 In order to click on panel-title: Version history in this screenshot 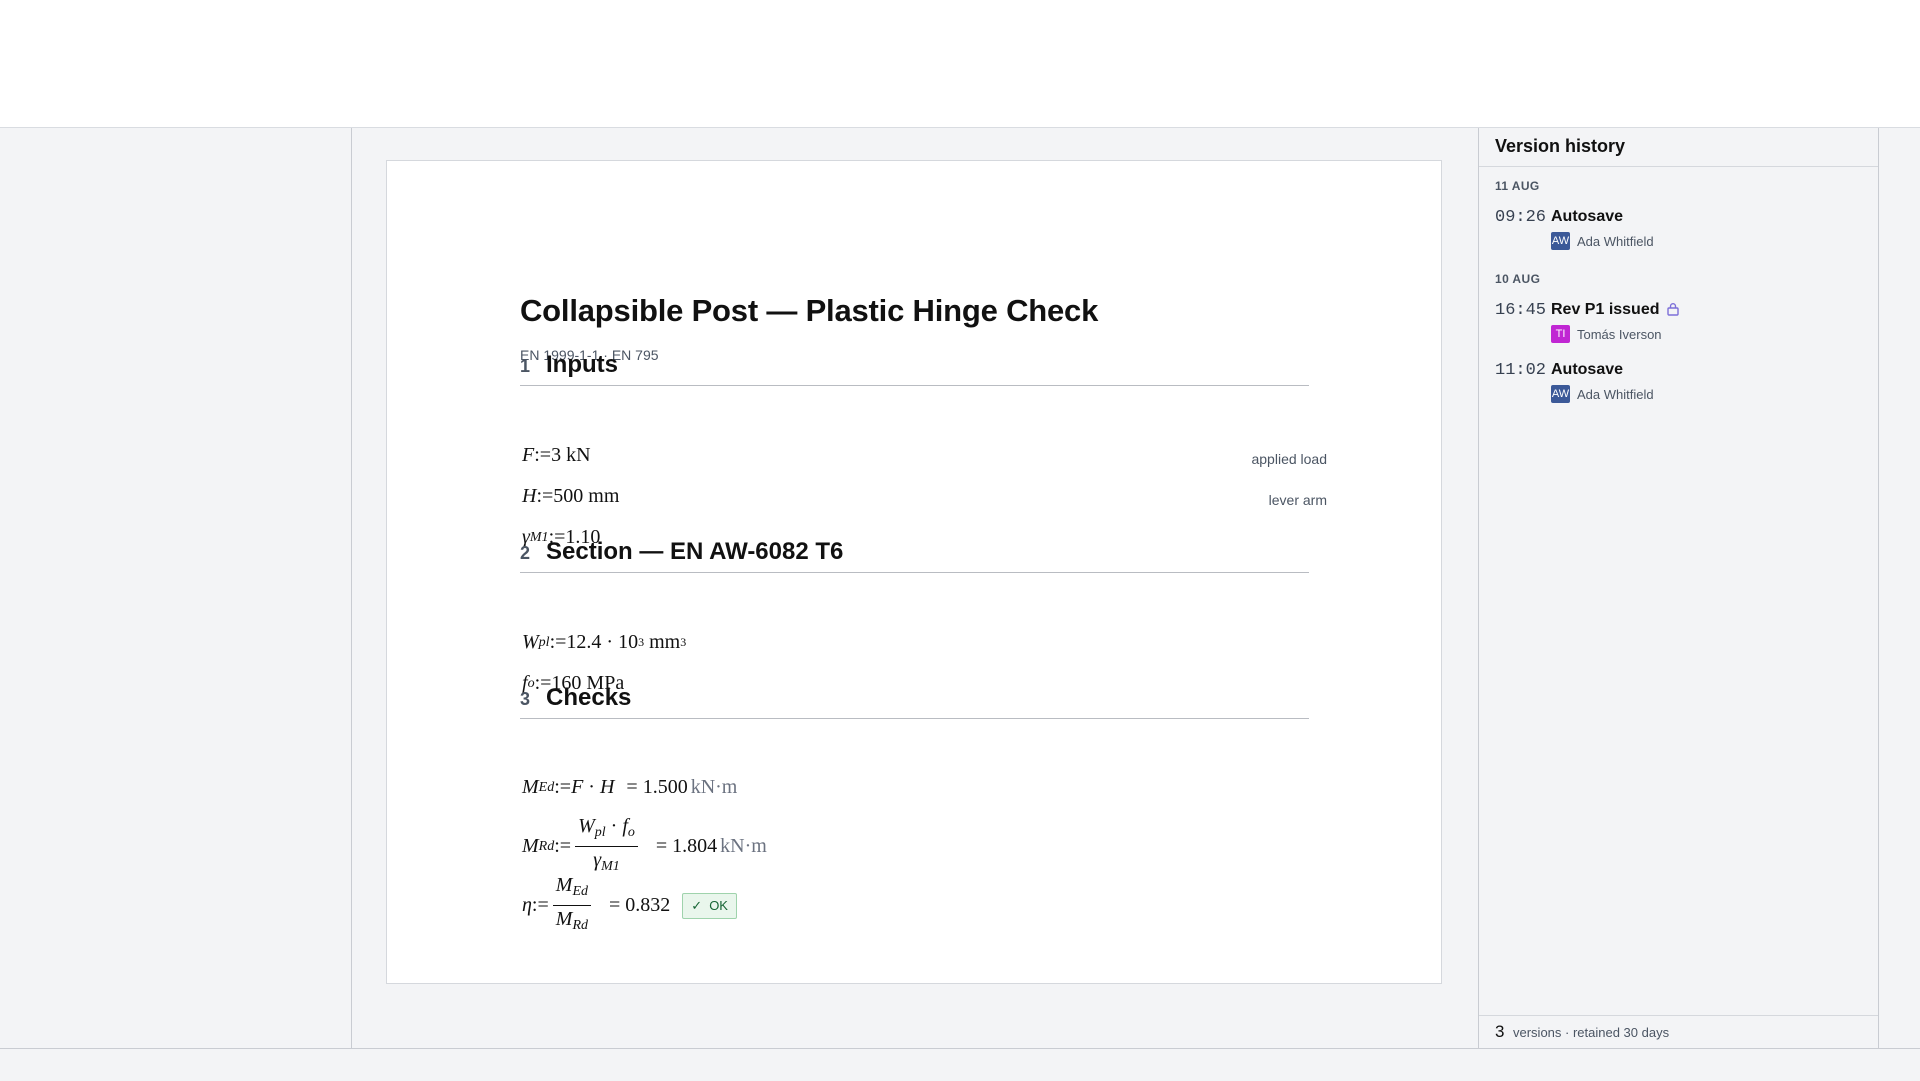, I will do `click(1560, 146)`.